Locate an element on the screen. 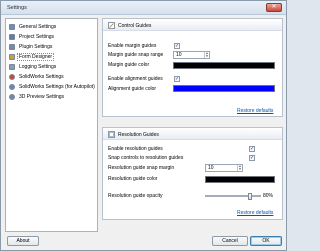 This screenshot has height=251, width=320. nav-item-form-designer: Form Designer is located at coordinates (52, 56).